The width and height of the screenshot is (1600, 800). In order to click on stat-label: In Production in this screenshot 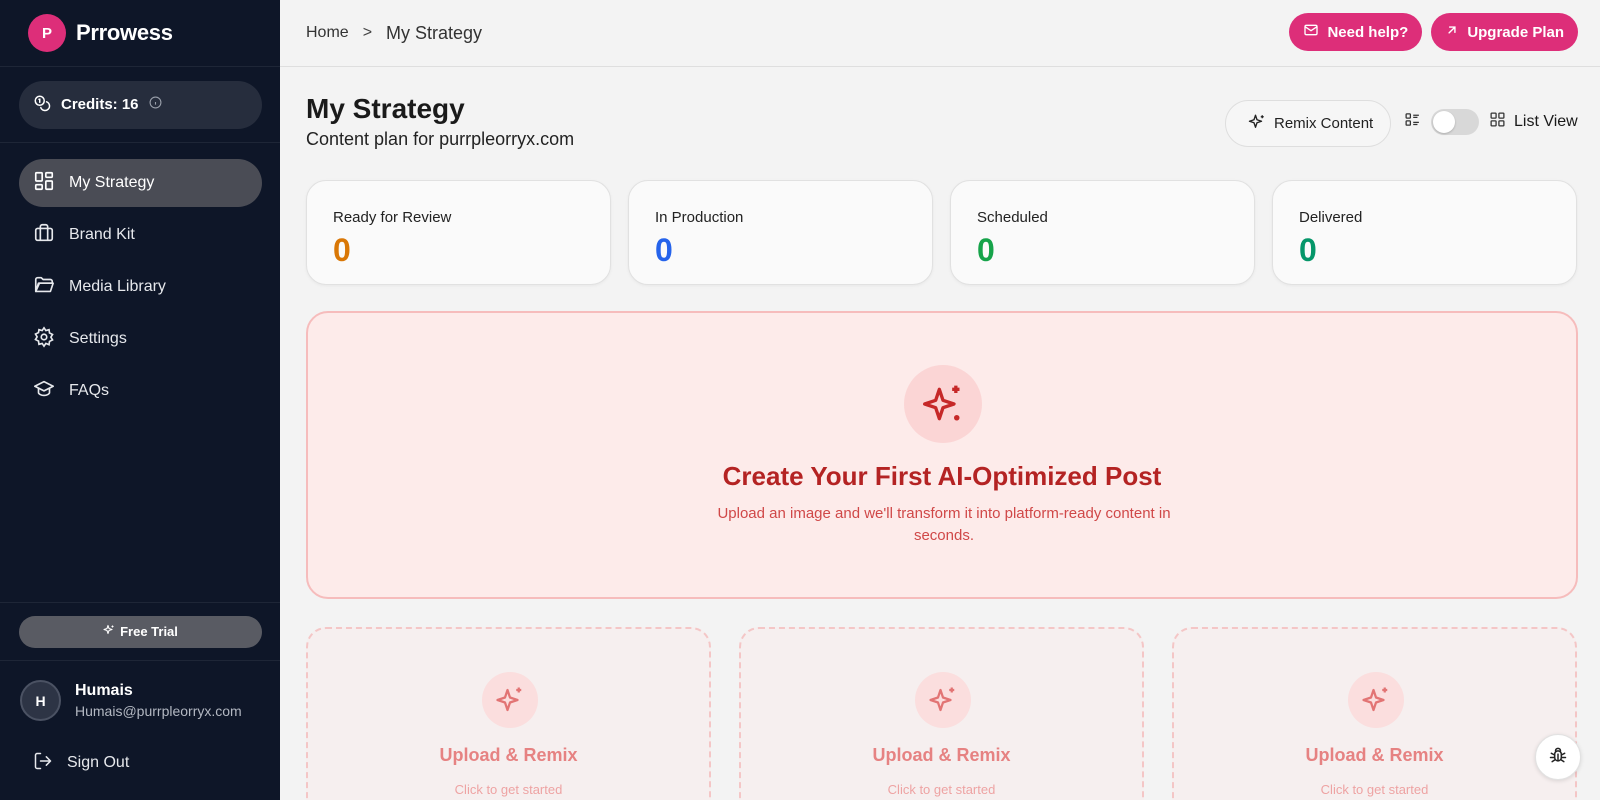, I will do `click(699, 217)`.